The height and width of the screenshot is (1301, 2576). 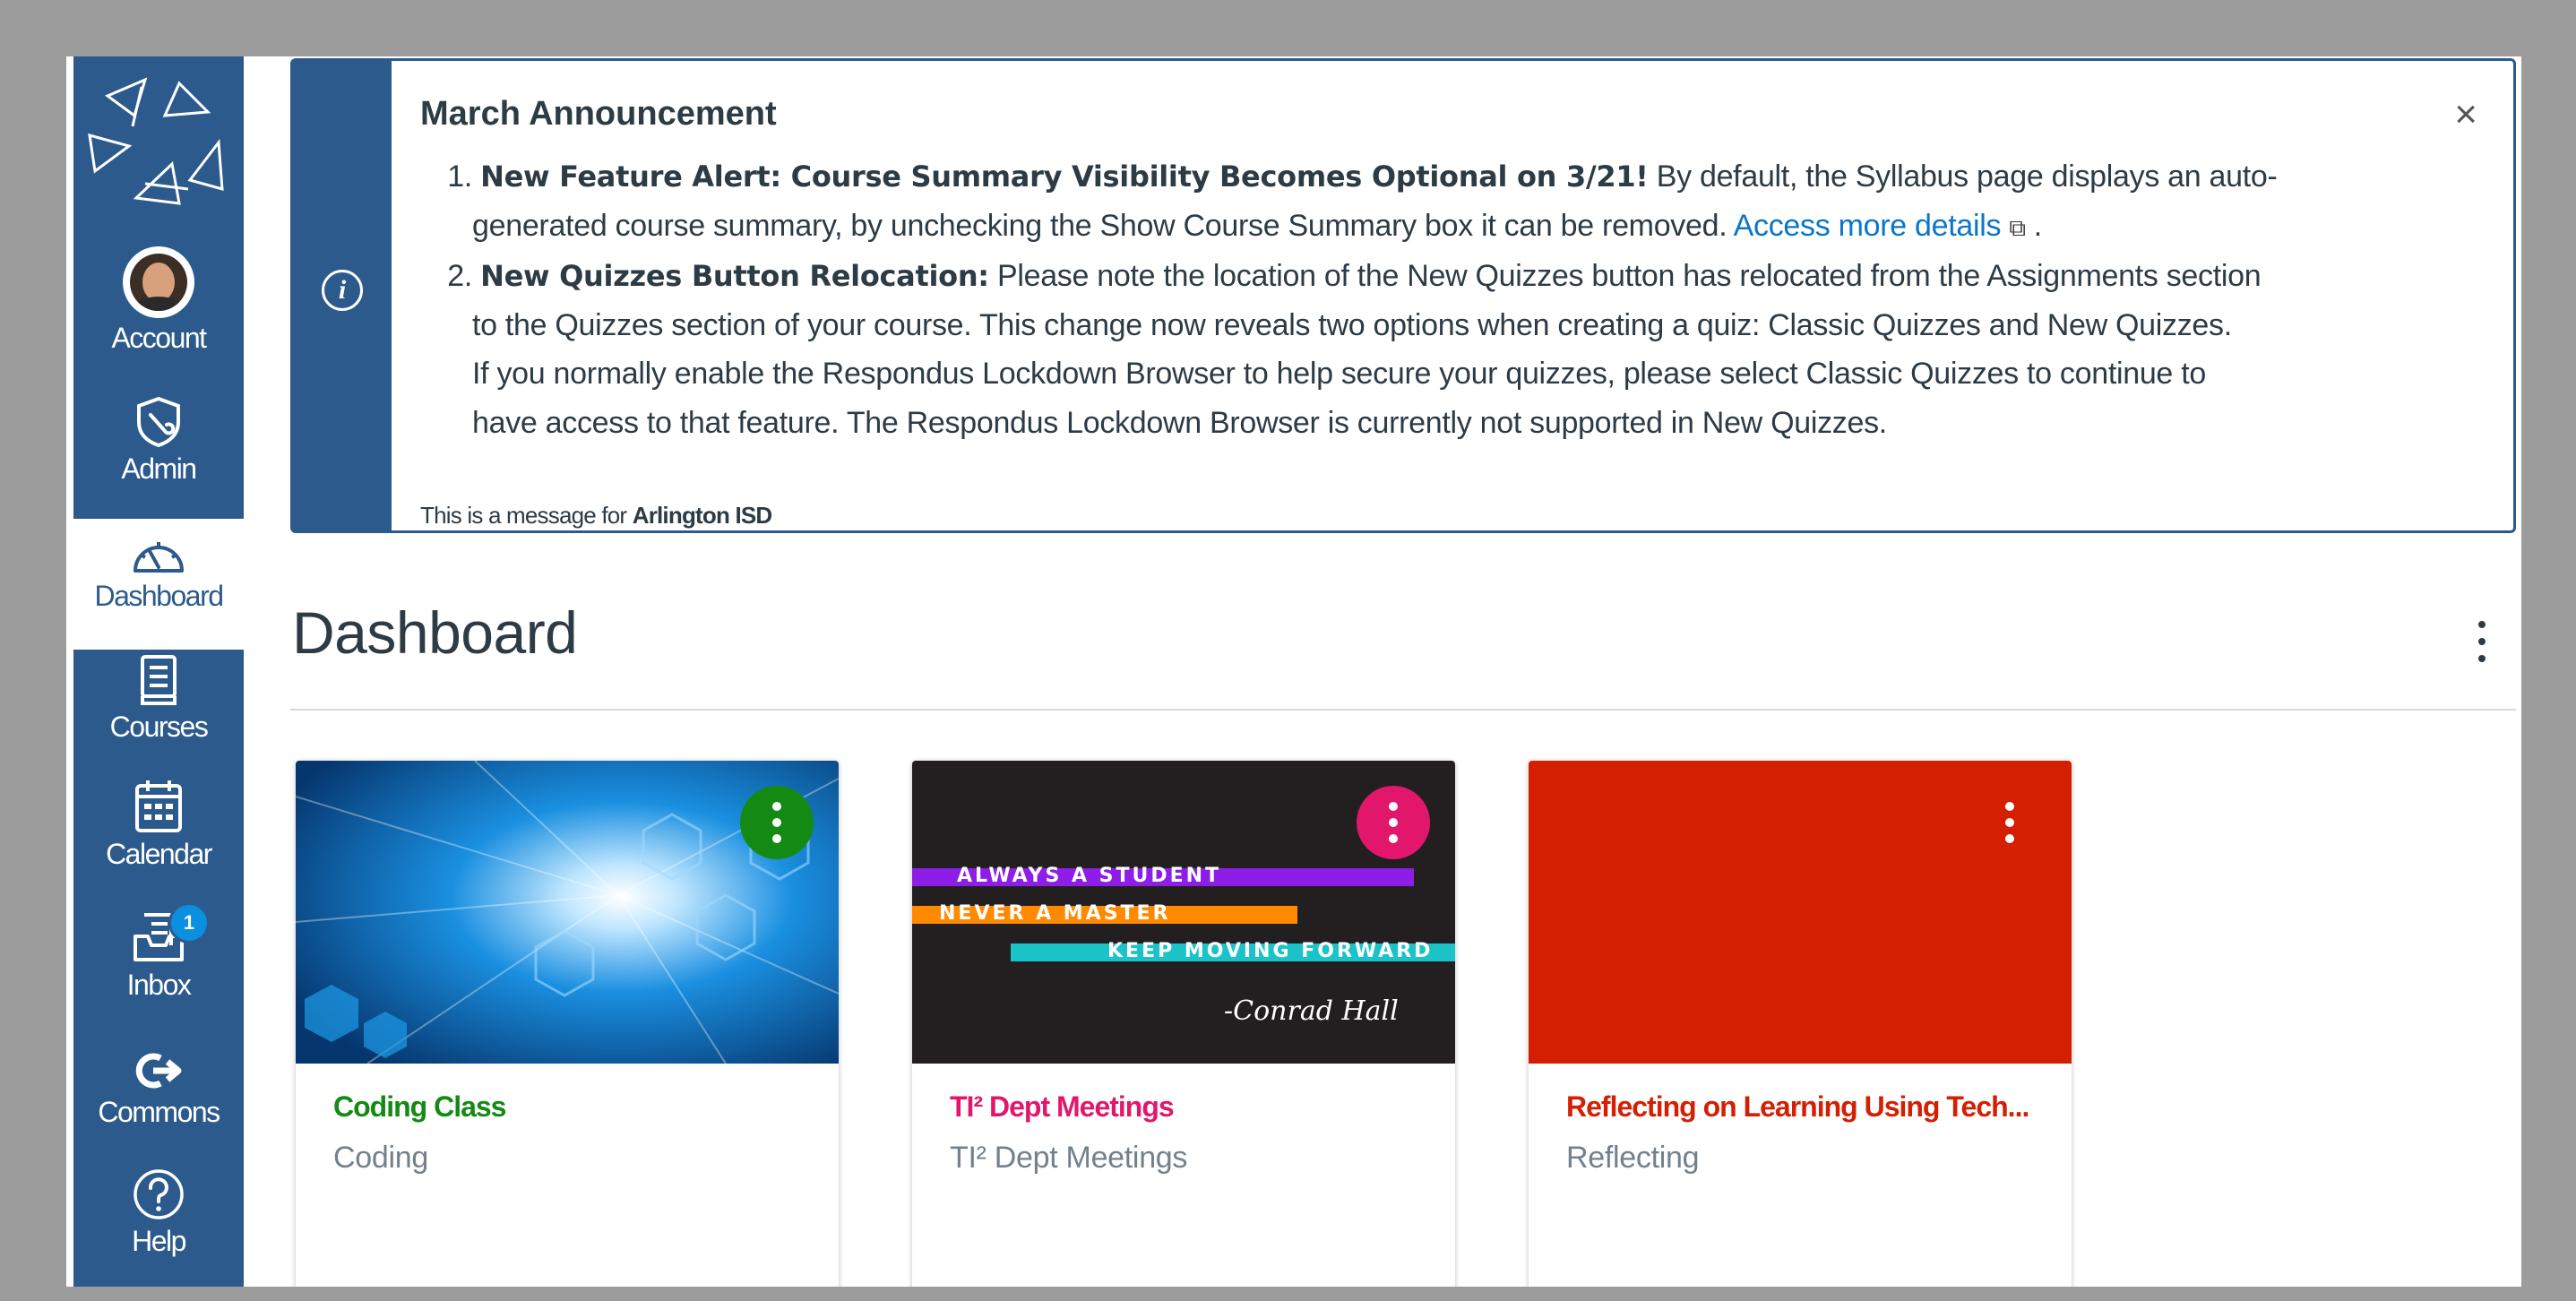 I want to click on nav-item-label: Dashboard, so click(x=159, y=596).